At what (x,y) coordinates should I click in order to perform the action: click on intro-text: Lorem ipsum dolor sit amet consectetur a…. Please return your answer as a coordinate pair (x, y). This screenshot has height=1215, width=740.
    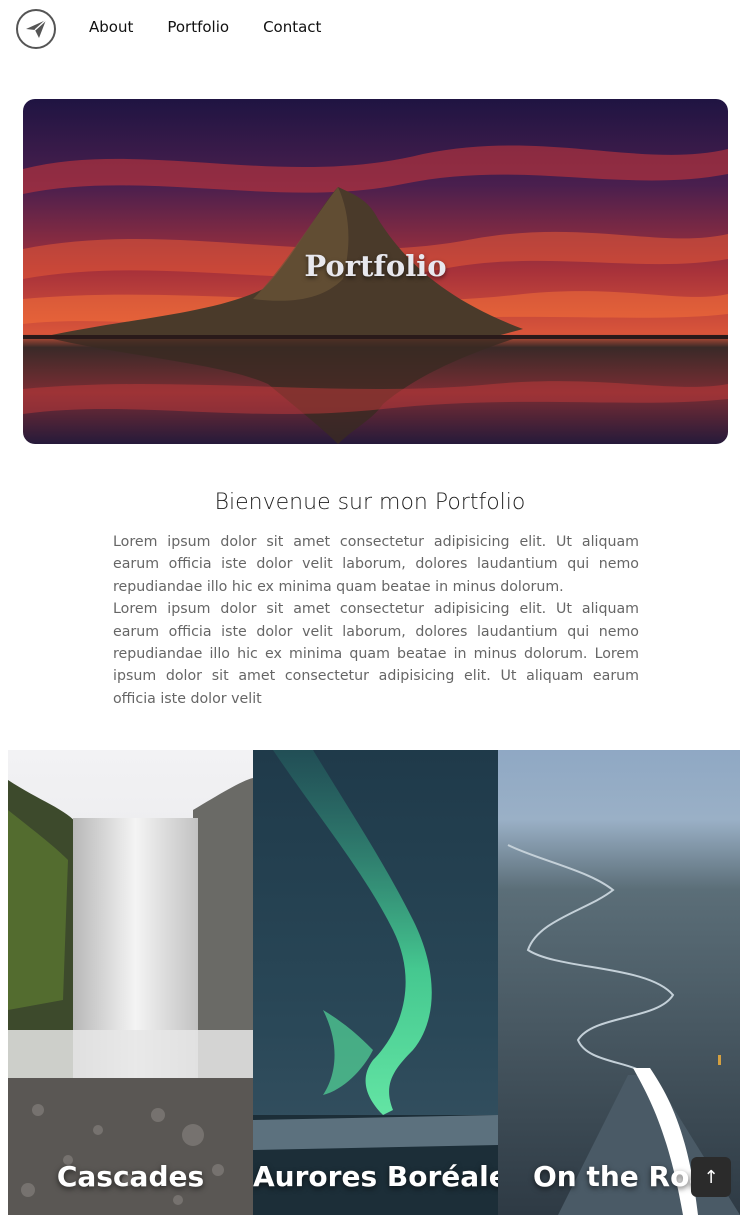
    Looking at the image, I should click on (376, 620).